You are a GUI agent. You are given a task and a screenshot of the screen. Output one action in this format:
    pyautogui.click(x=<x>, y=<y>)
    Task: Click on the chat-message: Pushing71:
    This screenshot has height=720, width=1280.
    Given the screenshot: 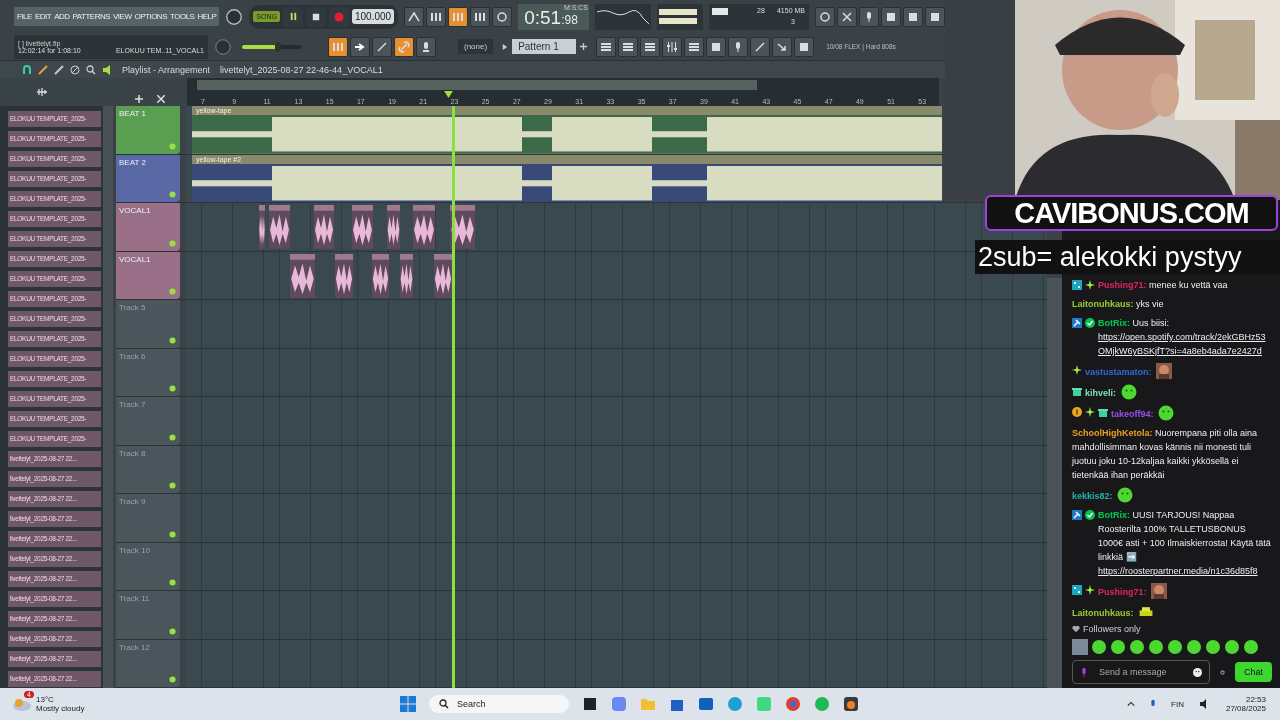 What is the action you would take?
    pyautogui.click(x=1123, y=592)
    